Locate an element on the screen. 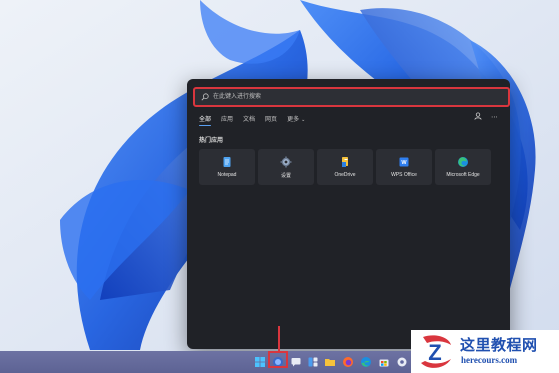  chevron-down-icon: ⌄ is located at coordinates (303, 120).